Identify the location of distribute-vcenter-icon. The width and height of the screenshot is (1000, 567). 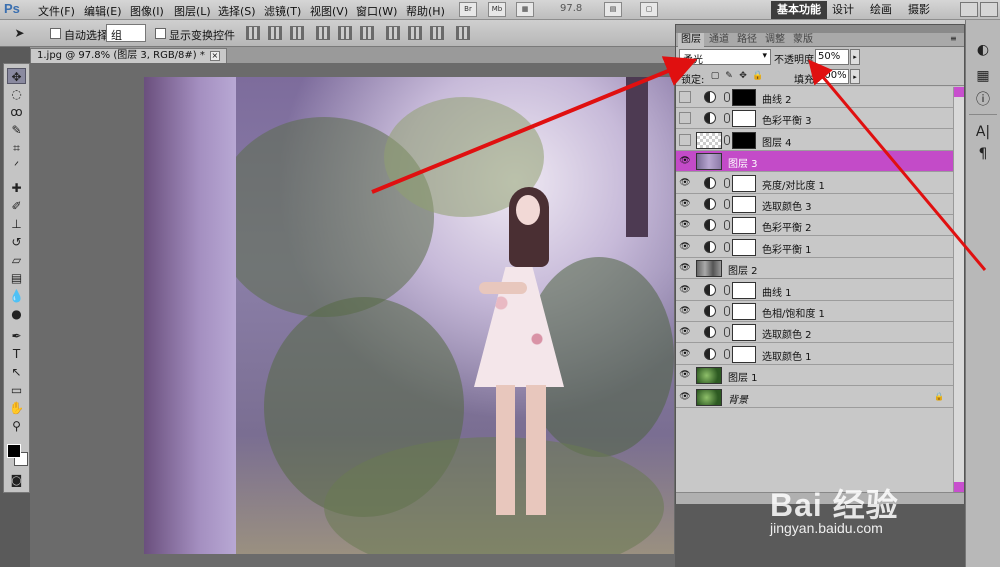
(415, 33).